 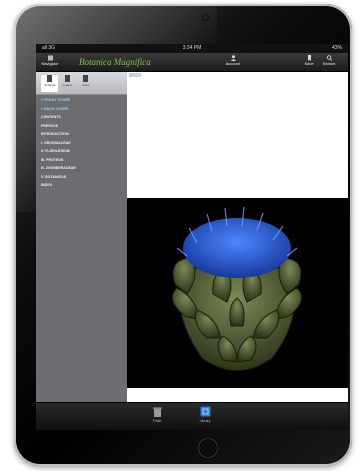 What do you see at coordinates (81, 134) in the screenshot?
I see `toc-item: INTRODUCTION` at bounding box center [81, 134].